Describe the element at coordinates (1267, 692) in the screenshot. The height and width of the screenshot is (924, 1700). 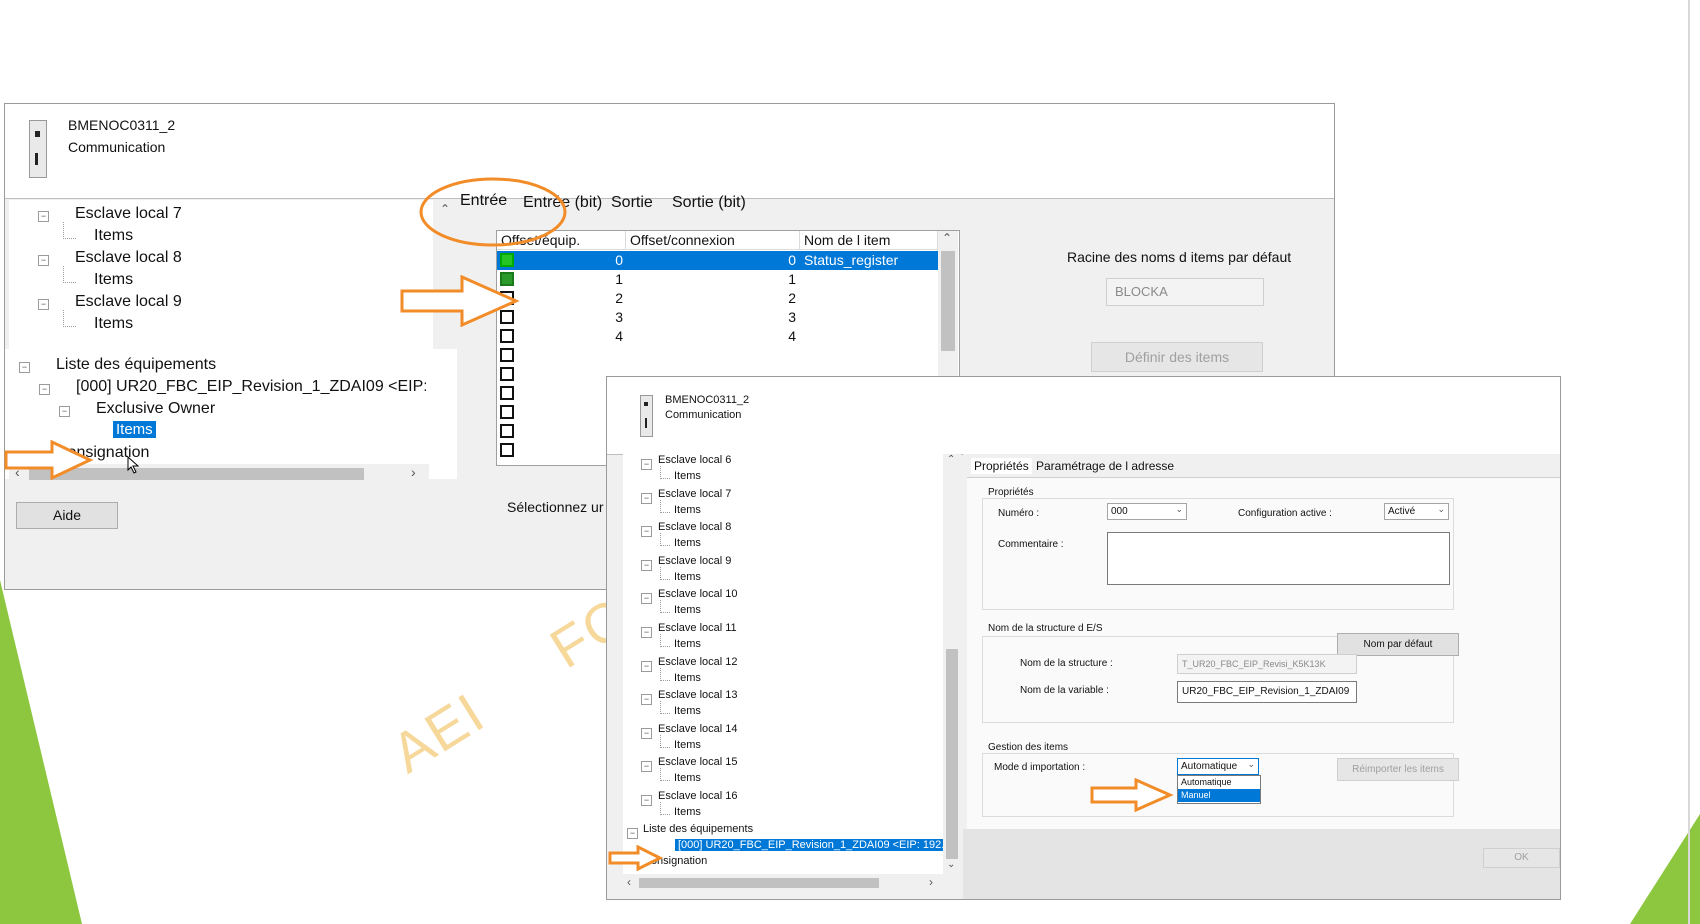
I see `var-name-input: UR20_FBC_EIP_Revision_1_ZDAI09` at that location.